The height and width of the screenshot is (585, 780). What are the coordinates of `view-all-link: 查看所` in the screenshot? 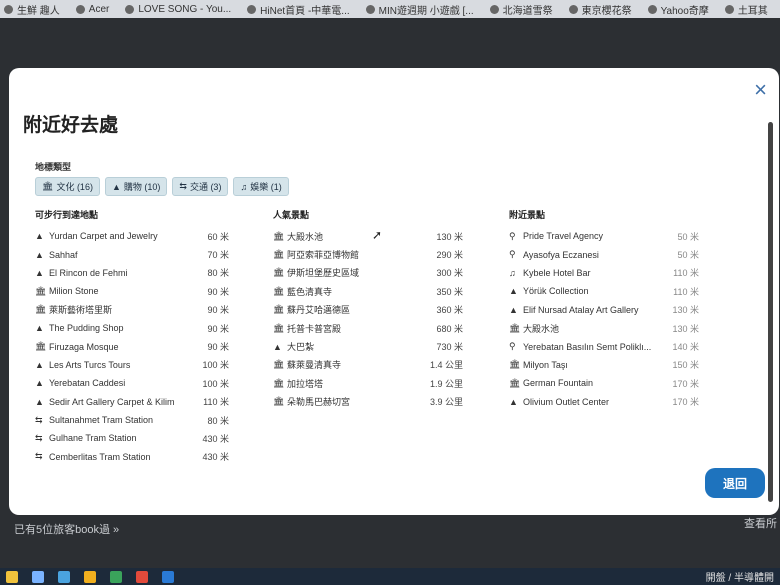 It's located at (760, 523).